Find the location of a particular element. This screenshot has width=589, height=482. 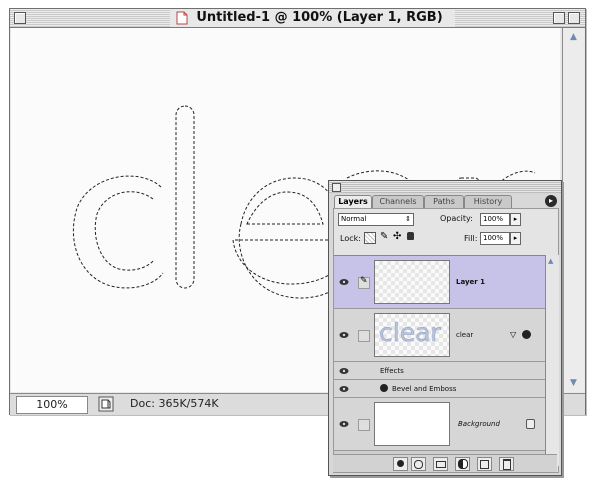

clear-thumbnail: clear is located at coordinates (412, 335).